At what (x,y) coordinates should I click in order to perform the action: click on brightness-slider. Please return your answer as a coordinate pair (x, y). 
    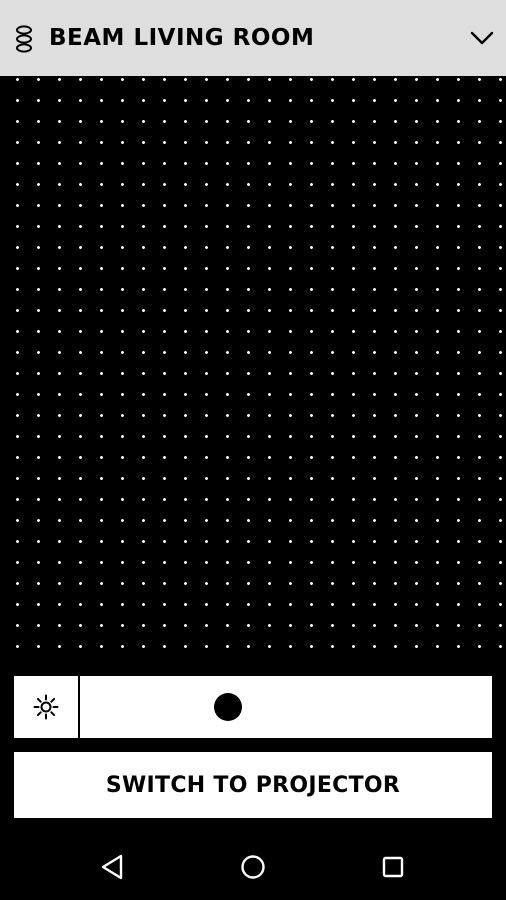
    Looking at the image, I should click on (286, 707).